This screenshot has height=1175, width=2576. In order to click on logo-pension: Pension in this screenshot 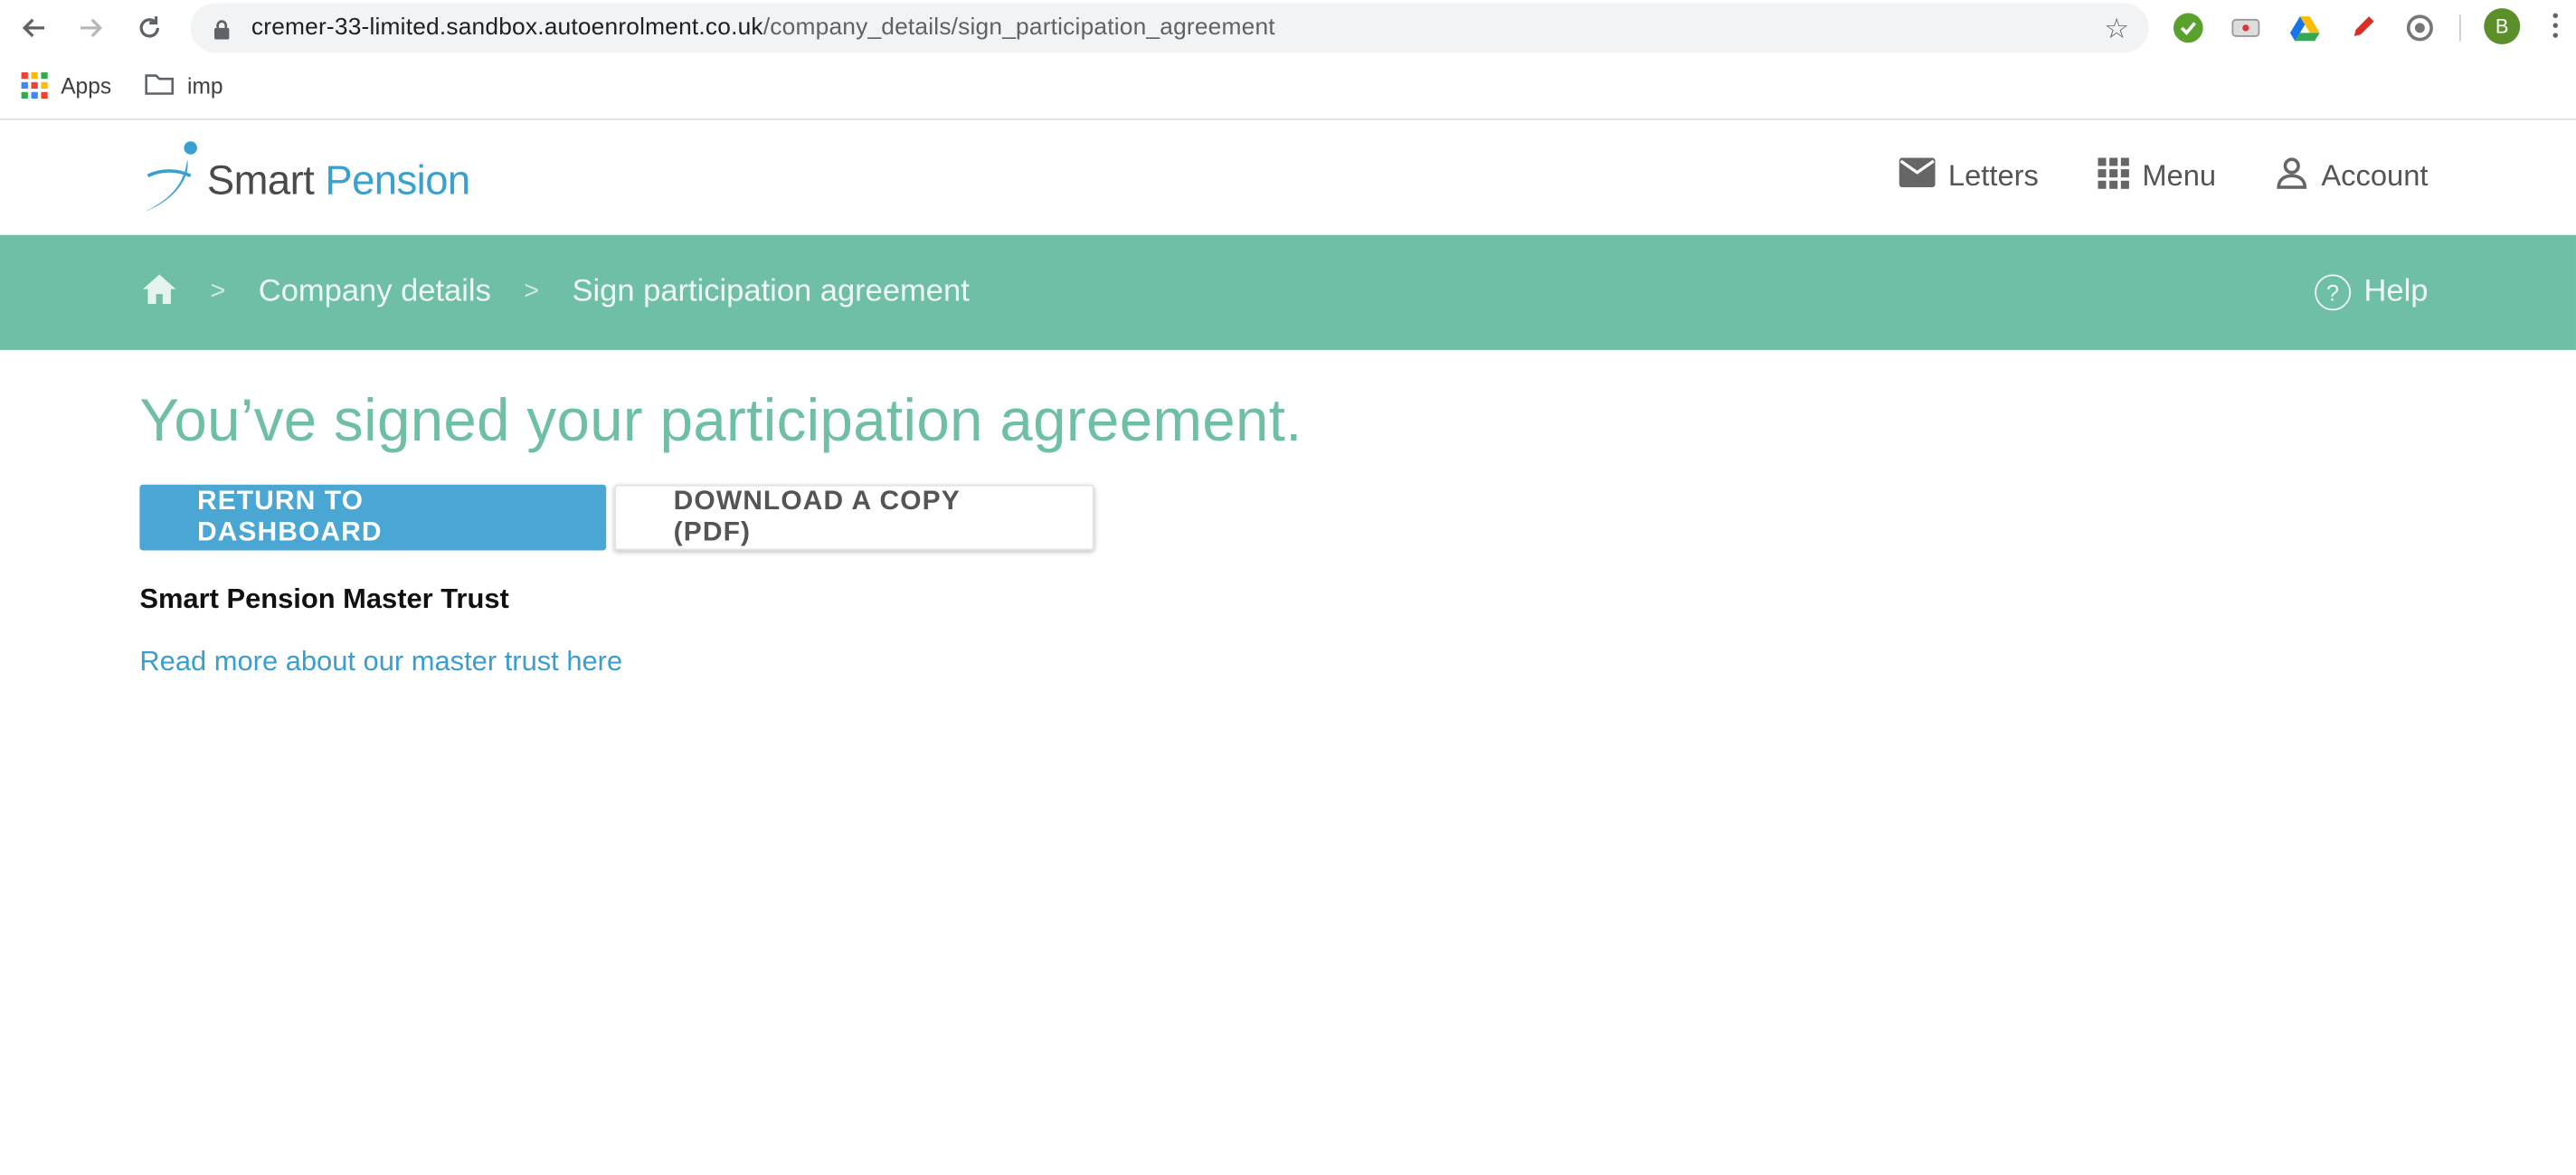, I will do `click(397, 181)`.